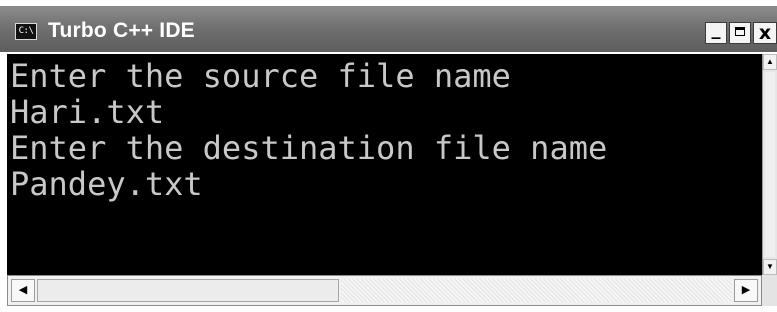  What do you see at coordinates (746, 290) in the screenshot?
I see `scroll-right-arrow-icon: ▶` at bounding box center [746, 290].